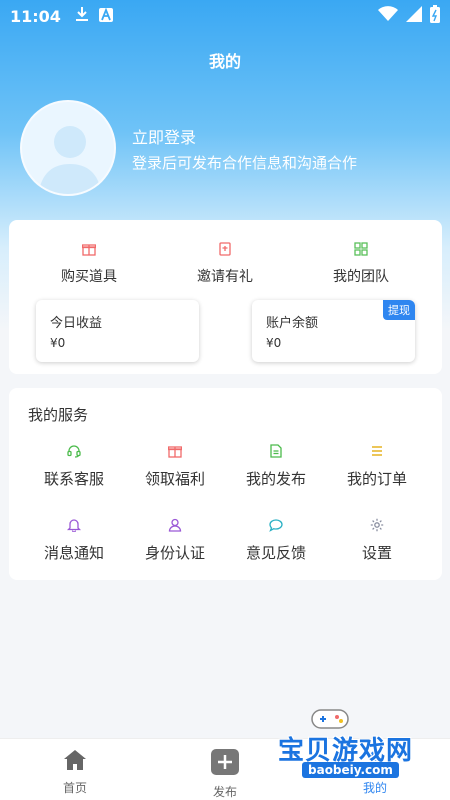  What do you see at coordinates (276, 466) in the screenshot?
I see `my-posts-button: 我的发布` at bounding box center [276, 466].